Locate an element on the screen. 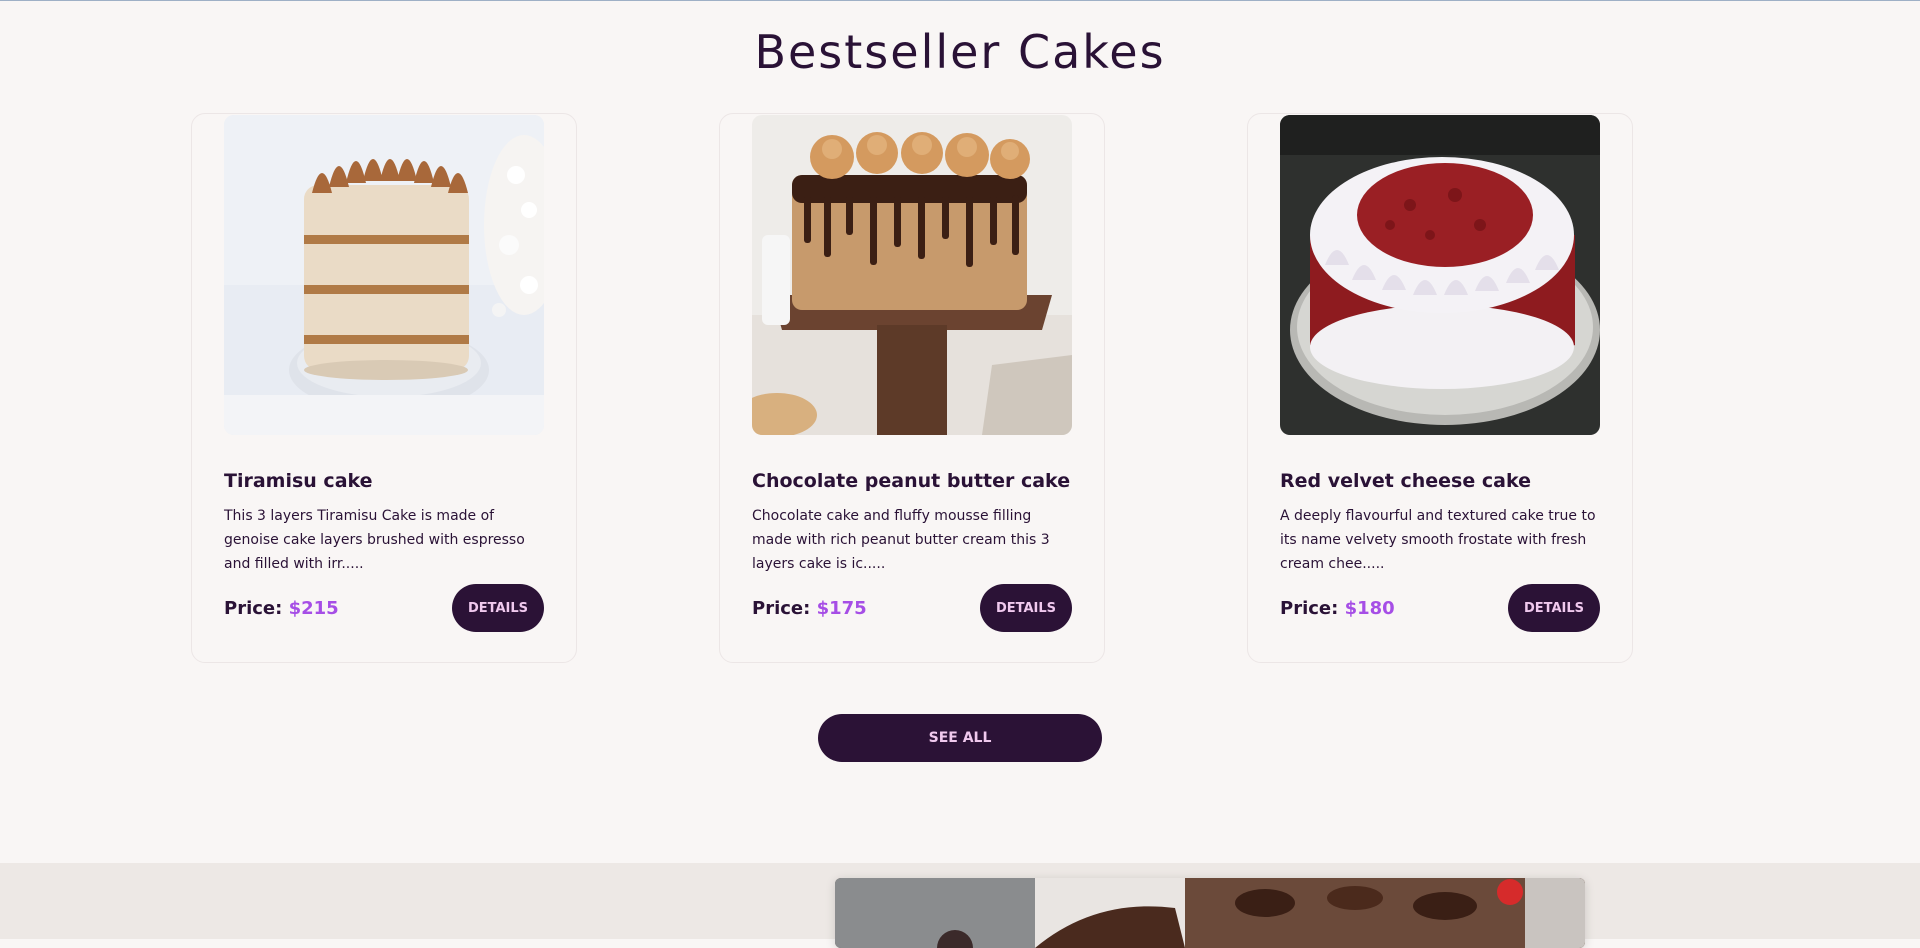 This screenshot has height=948, width=1920. card-title: Red velvet cheese cake is located at coordinates (1405, 481).